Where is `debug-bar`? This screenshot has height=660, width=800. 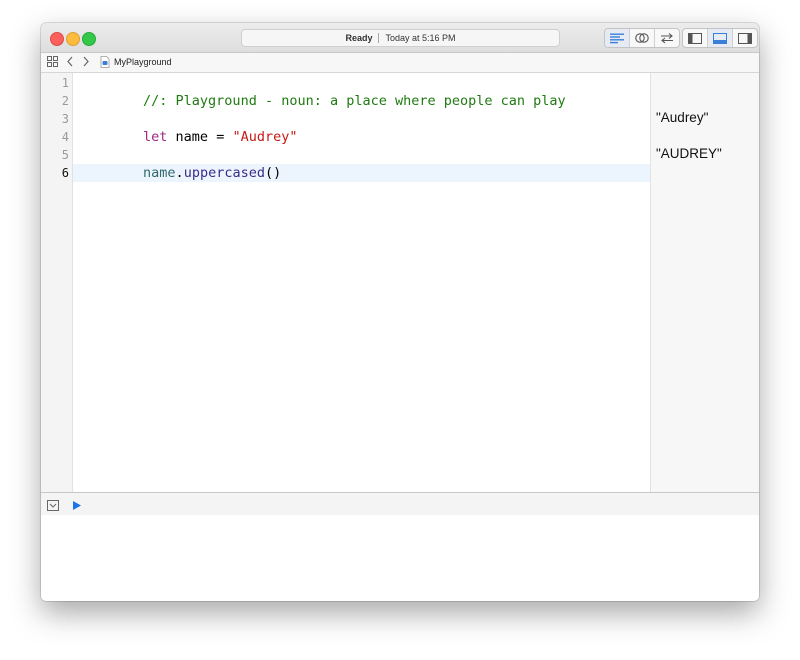 debug-bar is located at coordinates (400, 504).